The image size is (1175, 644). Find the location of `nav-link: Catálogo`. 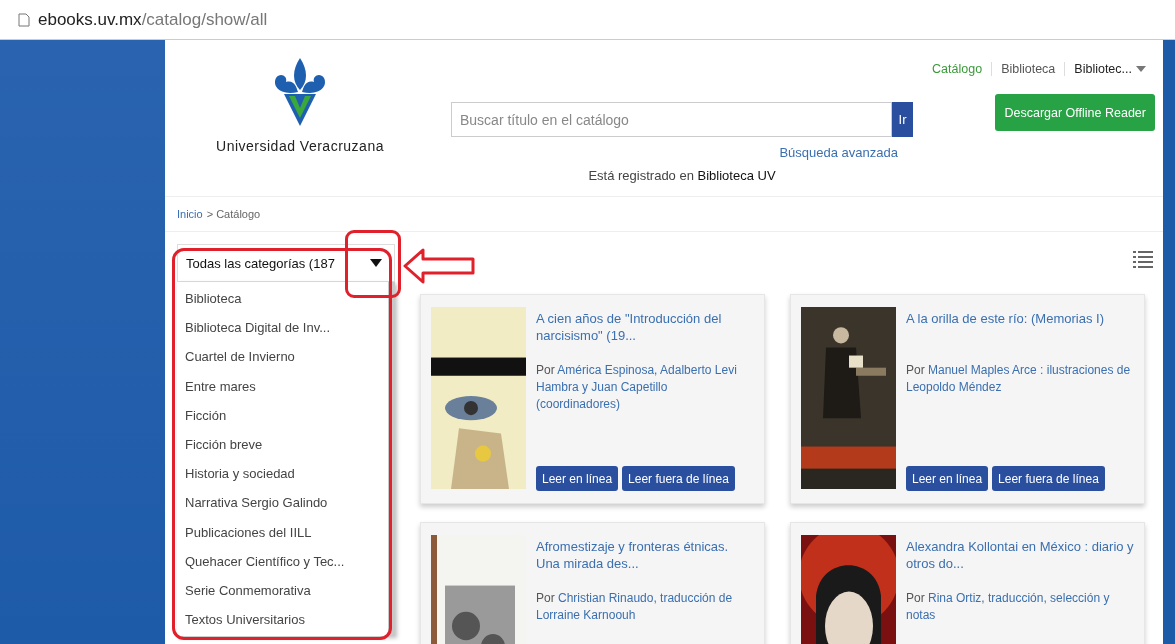

nav-link: Catálogo is located at coordinates (957, 69).